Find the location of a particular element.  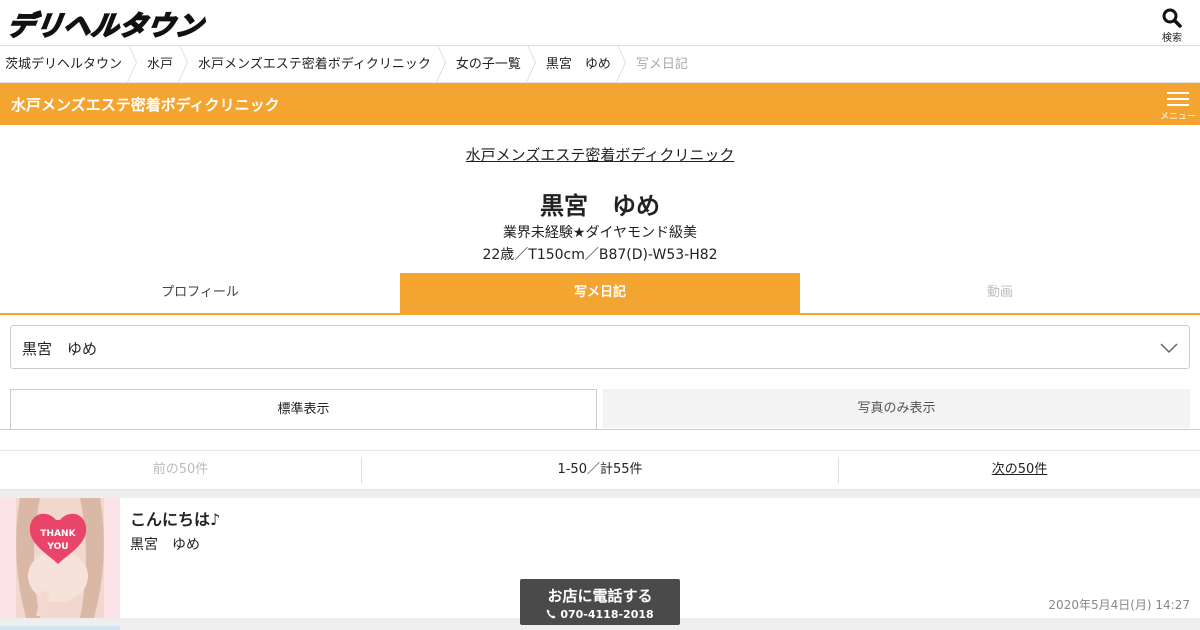

breadcrumb-current: 写メ日記 is located at coordinates (661, 64).